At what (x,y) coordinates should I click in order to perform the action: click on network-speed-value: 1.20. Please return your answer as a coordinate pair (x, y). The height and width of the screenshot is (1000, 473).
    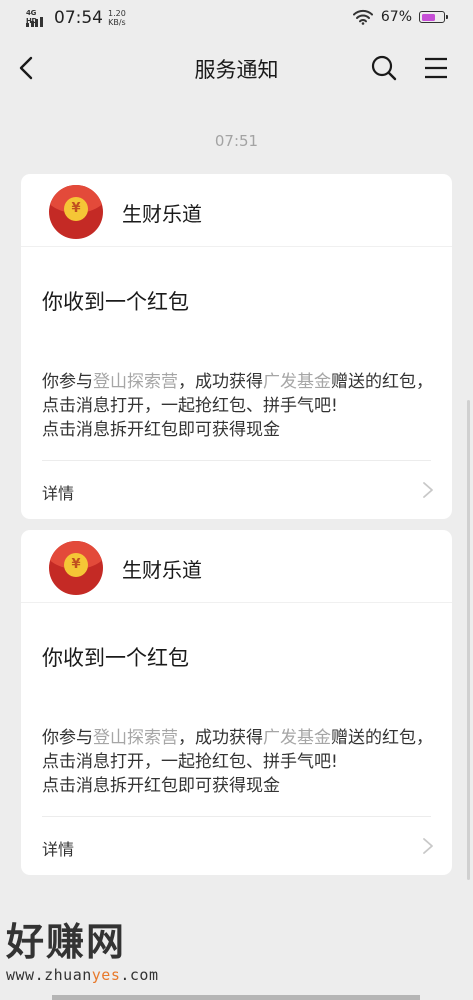
    Looking at the image, I should click on (117, 13).